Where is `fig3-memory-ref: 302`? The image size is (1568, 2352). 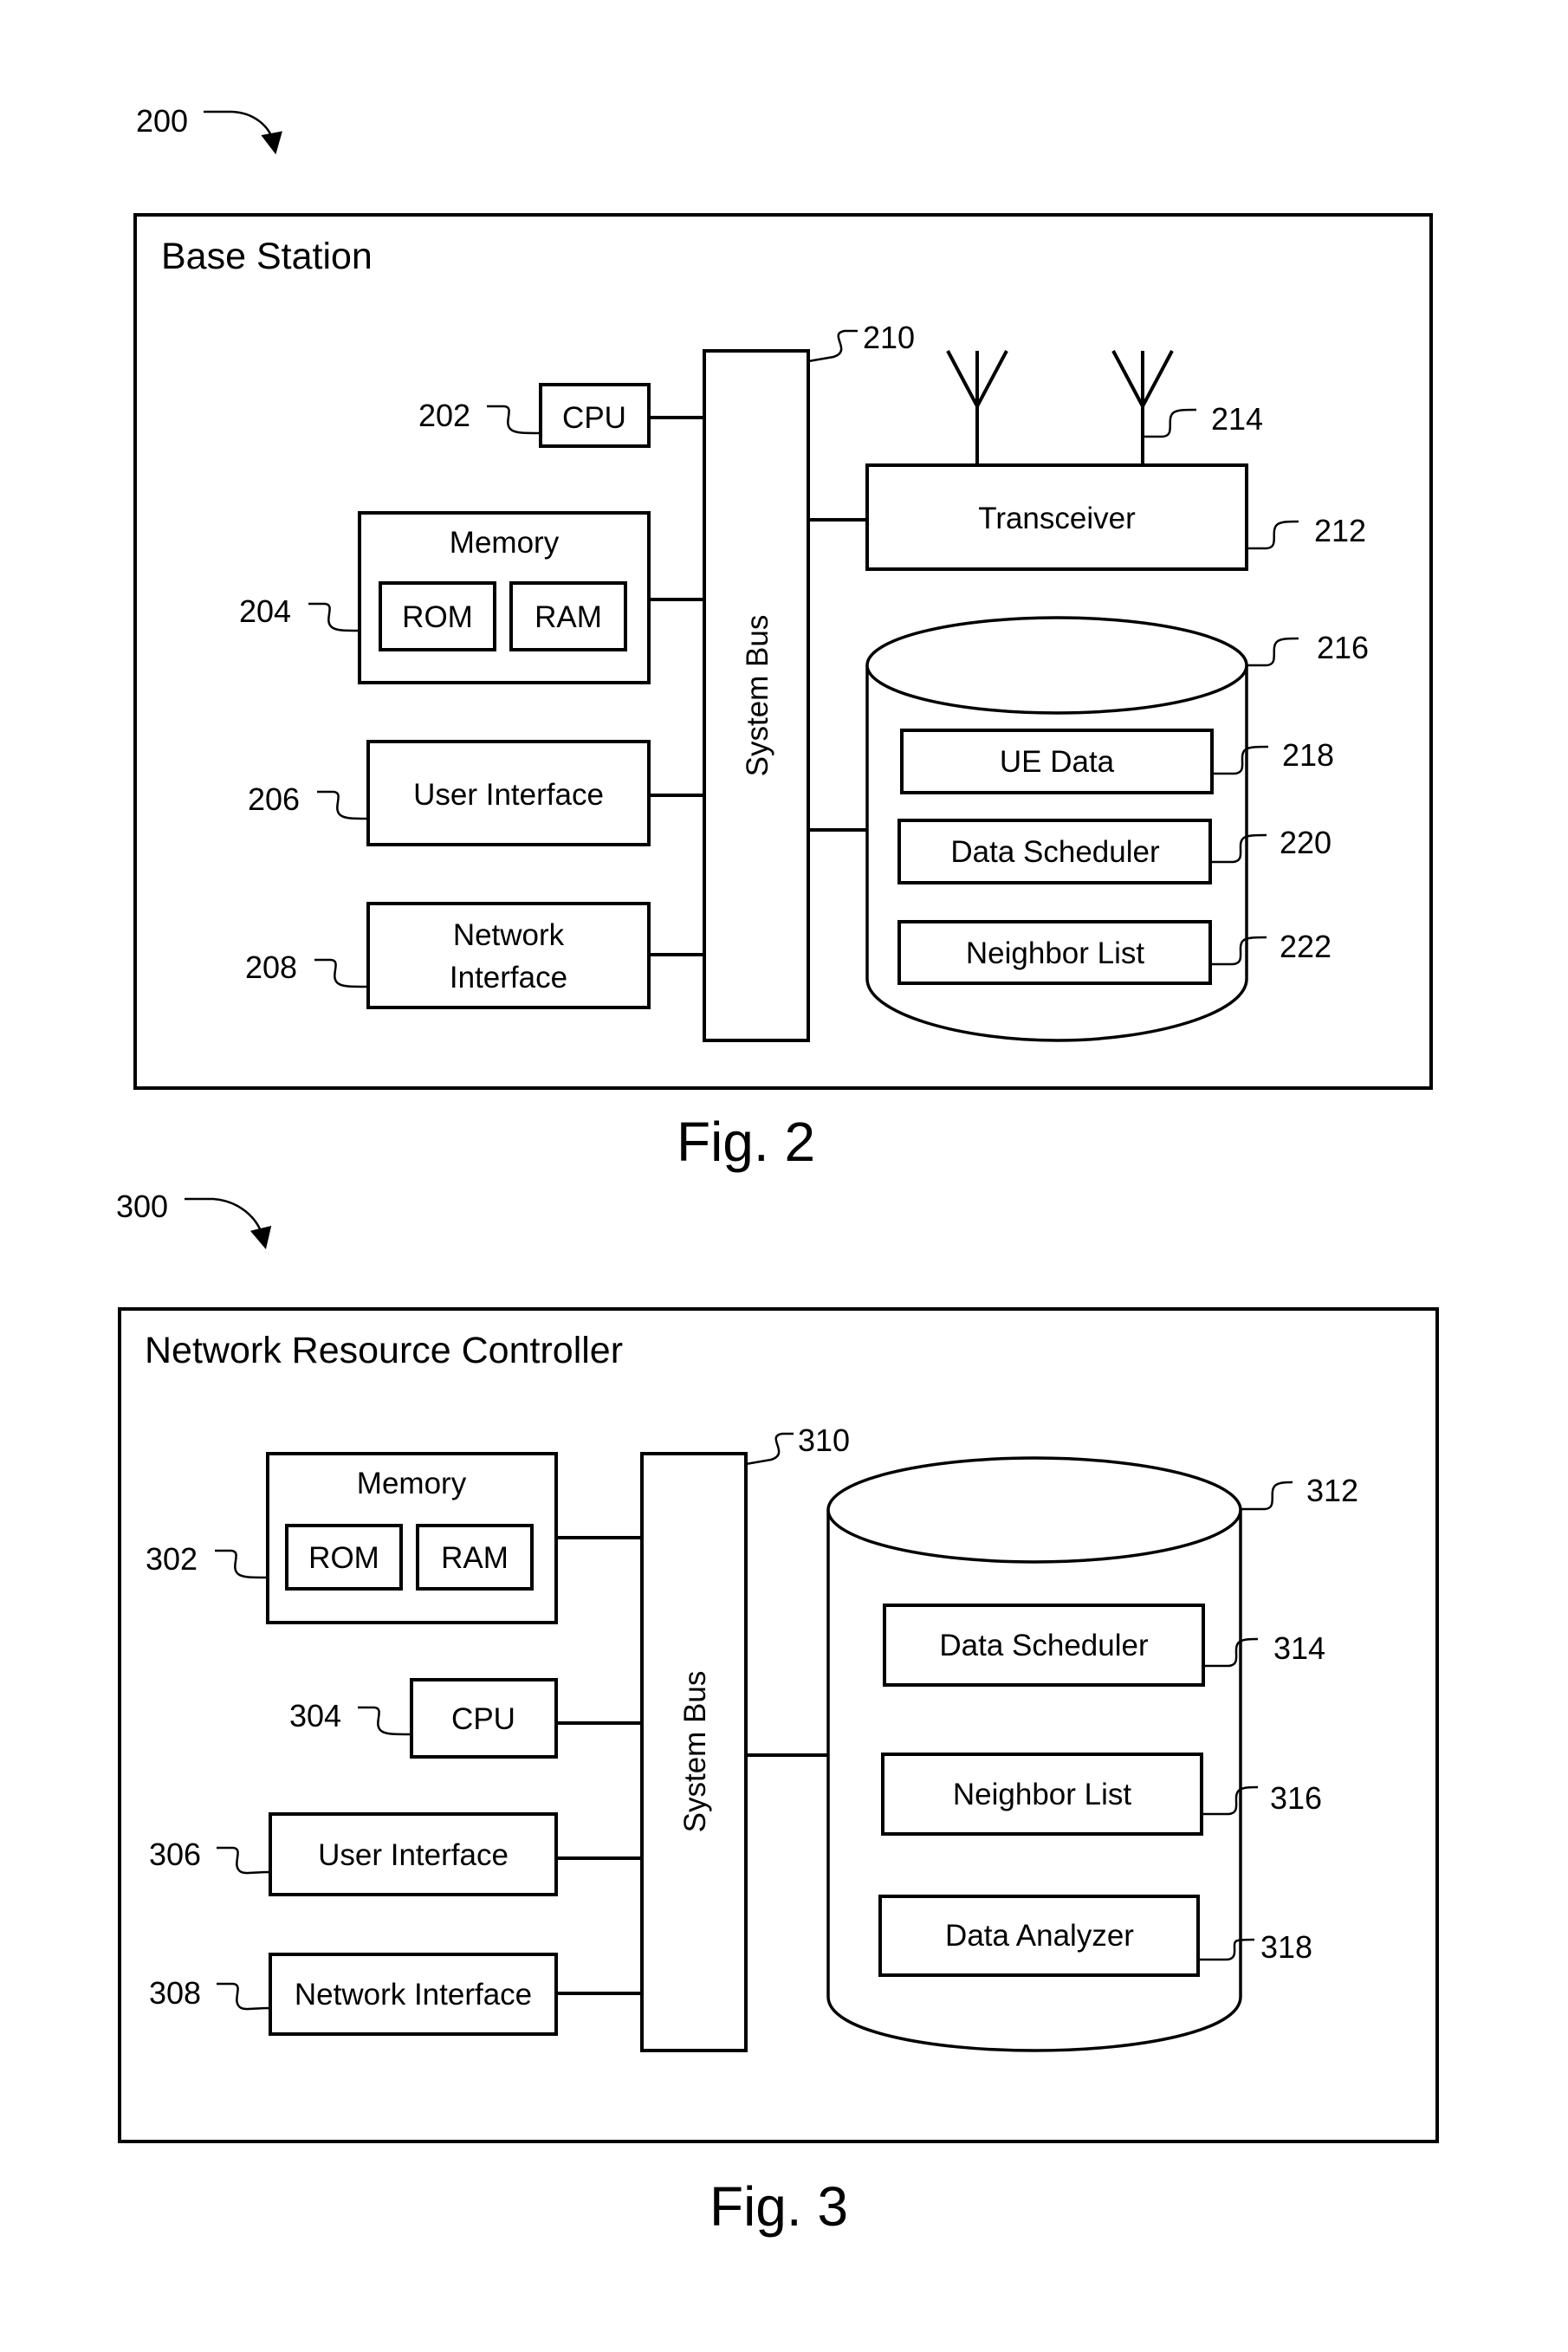
fig3-memory-ref: 302 is located at coordinates (172, 1559).